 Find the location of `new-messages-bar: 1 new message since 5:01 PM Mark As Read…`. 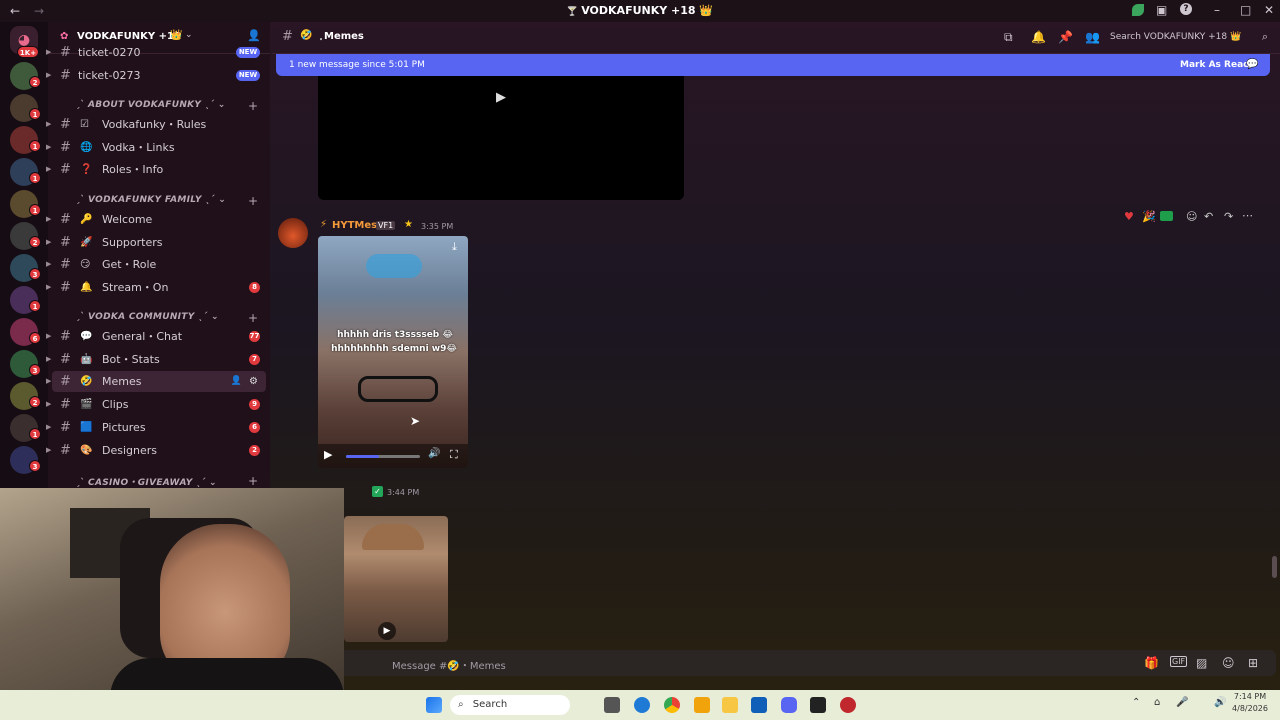

new-messages-bar: 1 new message since 5:01 PM Mark As Read… is located at coordinates (773, 65).